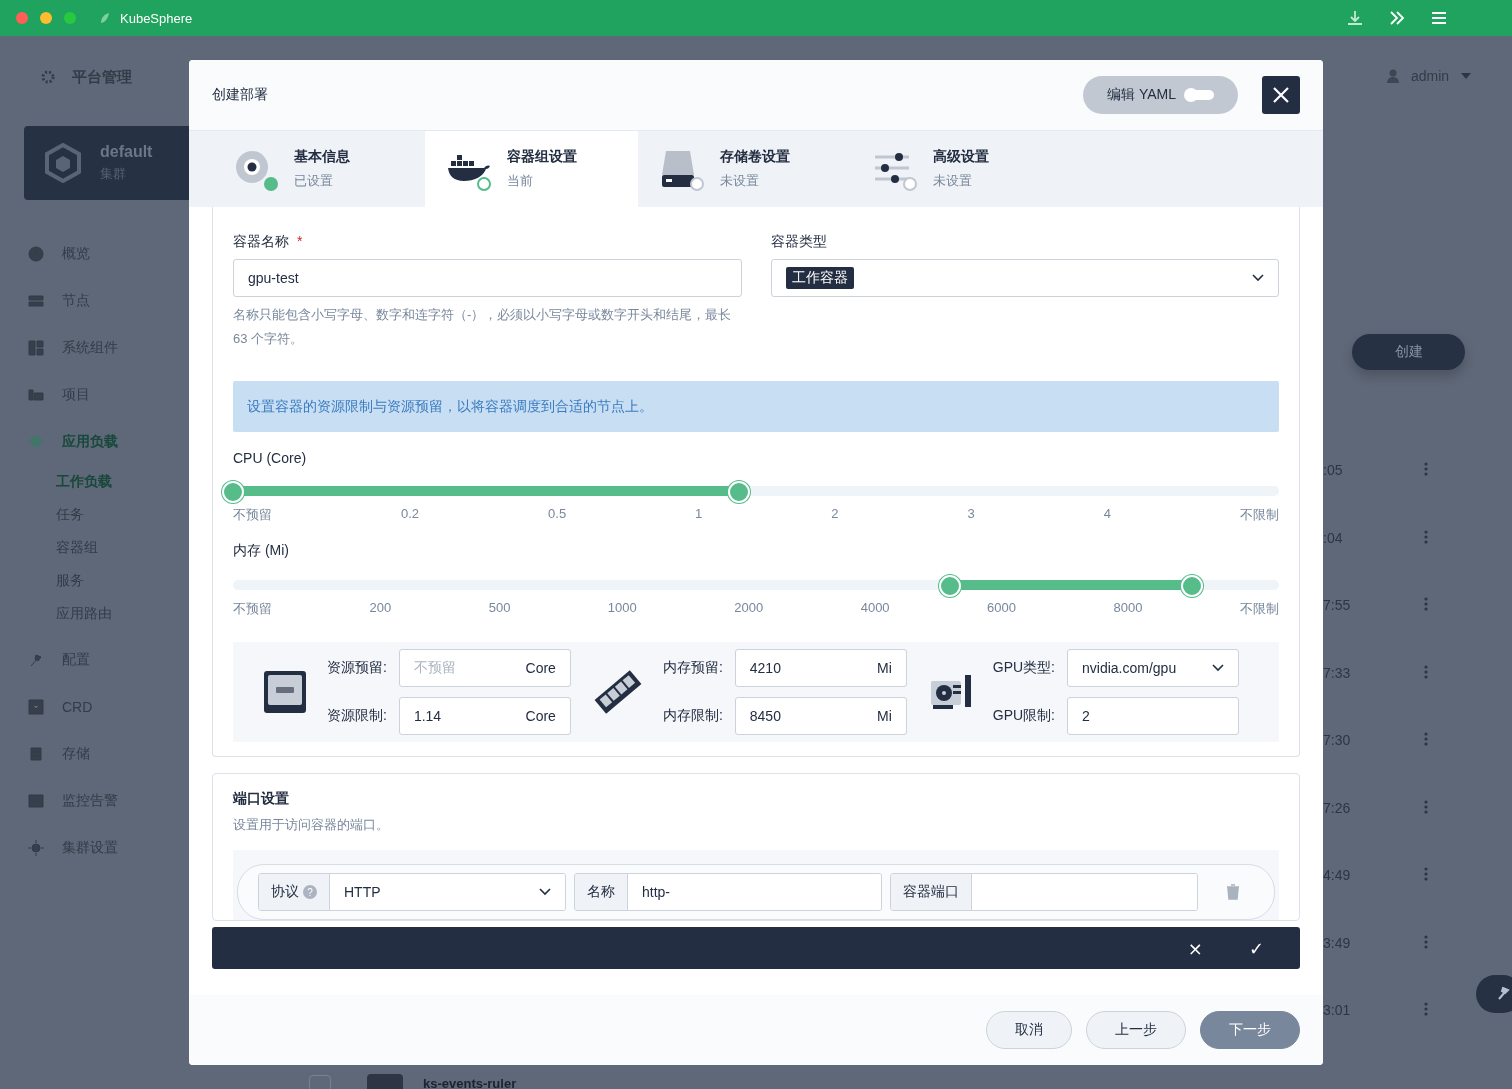 This screenshot has width=1512, height=1089. I want to click on unit-label: Core, so click(540, 716).